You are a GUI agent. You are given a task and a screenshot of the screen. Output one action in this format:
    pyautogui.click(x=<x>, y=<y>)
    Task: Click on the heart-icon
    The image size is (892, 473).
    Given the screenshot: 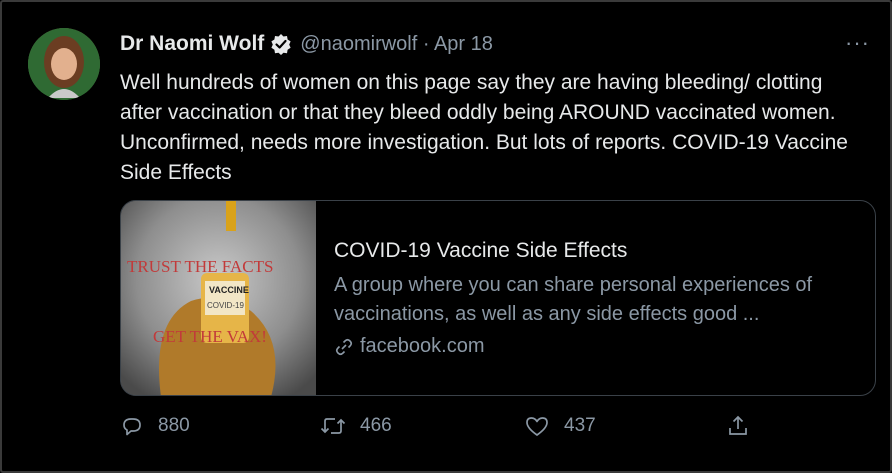 What is the action you would take?
    pyautogui.click(x=537, y=426)
    